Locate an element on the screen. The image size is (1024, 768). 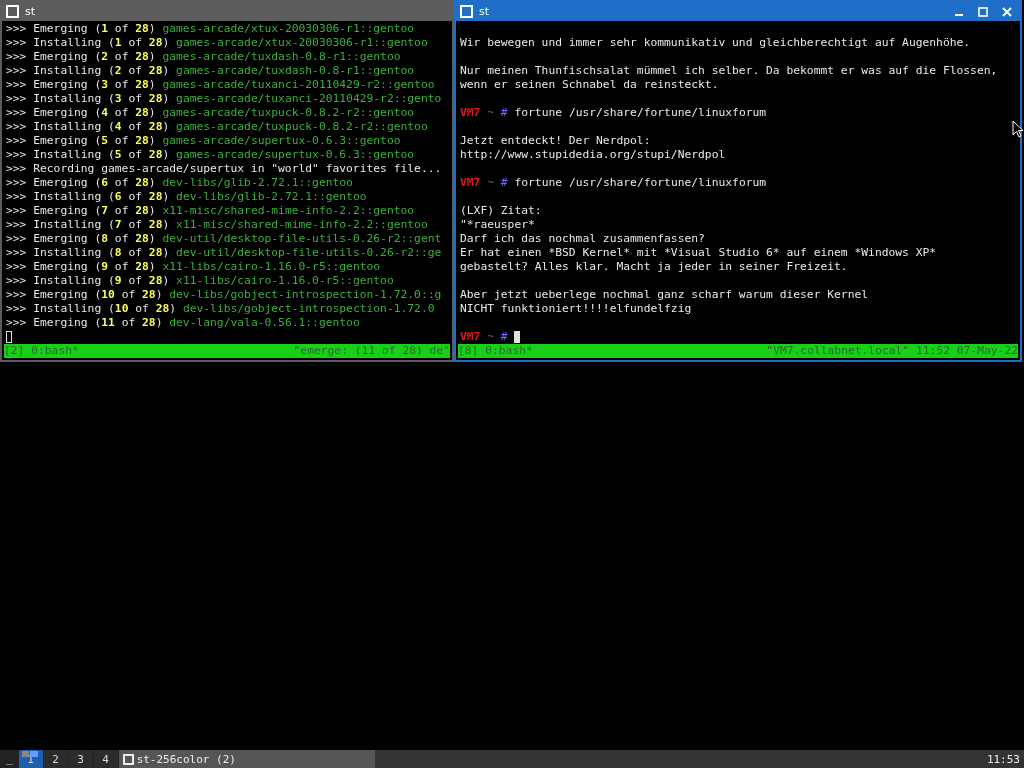
status-info: "emerge: (11 of 28) de" is located at coordinates (371, 351).